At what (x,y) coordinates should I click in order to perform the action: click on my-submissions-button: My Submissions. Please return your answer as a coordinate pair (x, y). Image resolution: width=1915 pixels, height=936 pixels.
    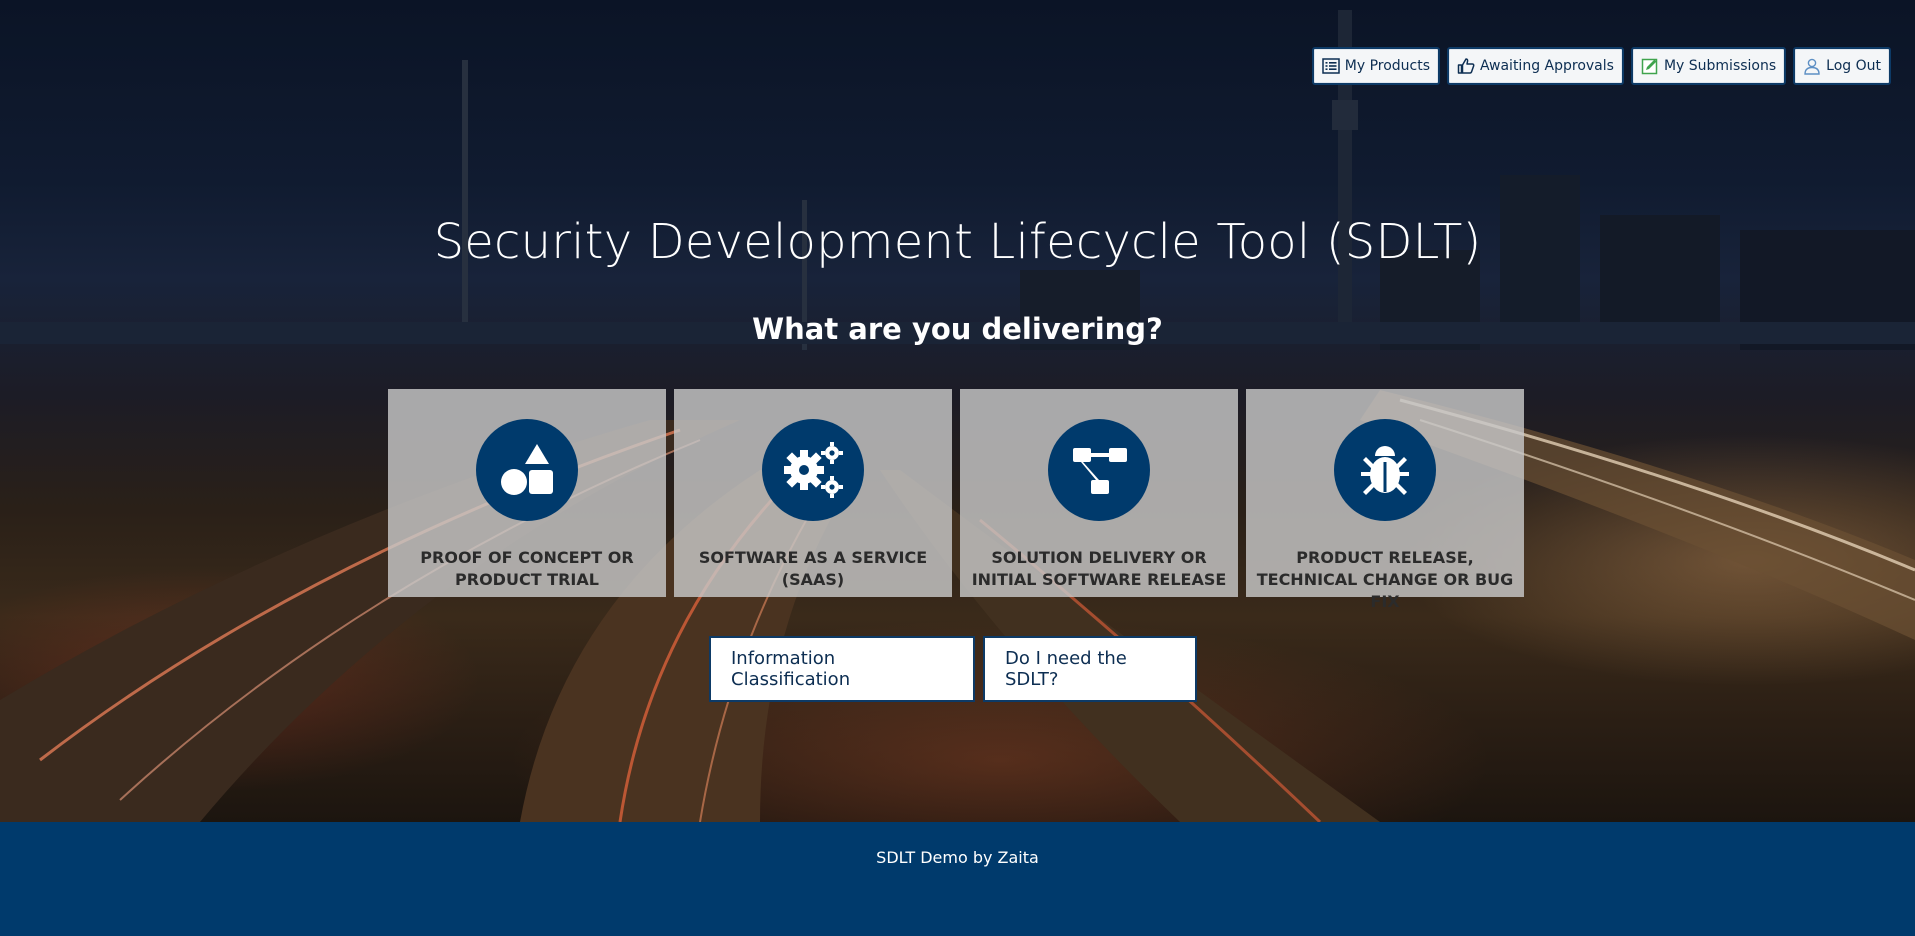
    Looking at the image, I should click on (1708, 66).